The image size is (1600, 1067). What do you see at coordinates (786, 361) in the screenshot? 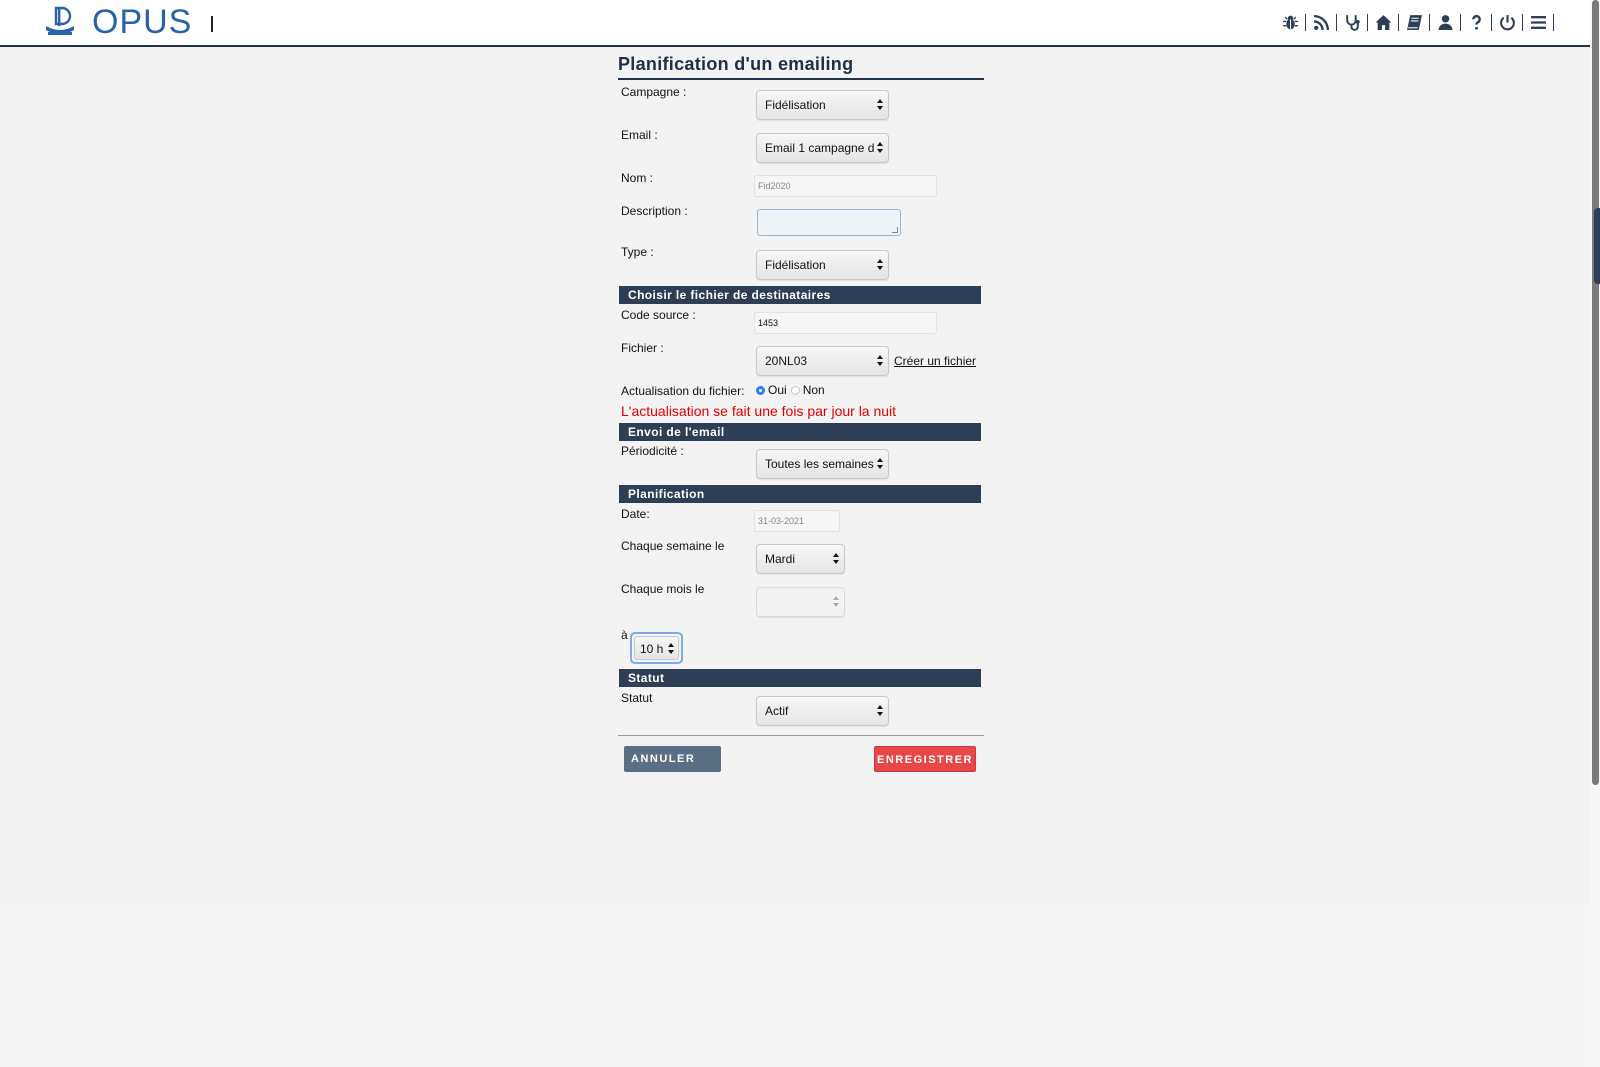
I see `fichier-value: 20NL03` at bounding box center [786, 361].